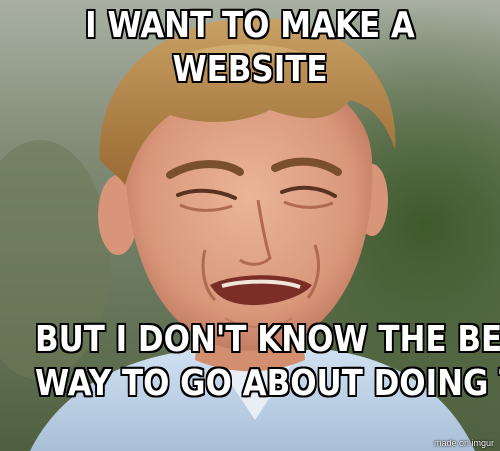 The width and height of the screenshot is (500, 451). Describe the element at coordinates (249, 25) in the screenshot. I see `top-caption-line-1: I WANT TO MAKE A` at that location.